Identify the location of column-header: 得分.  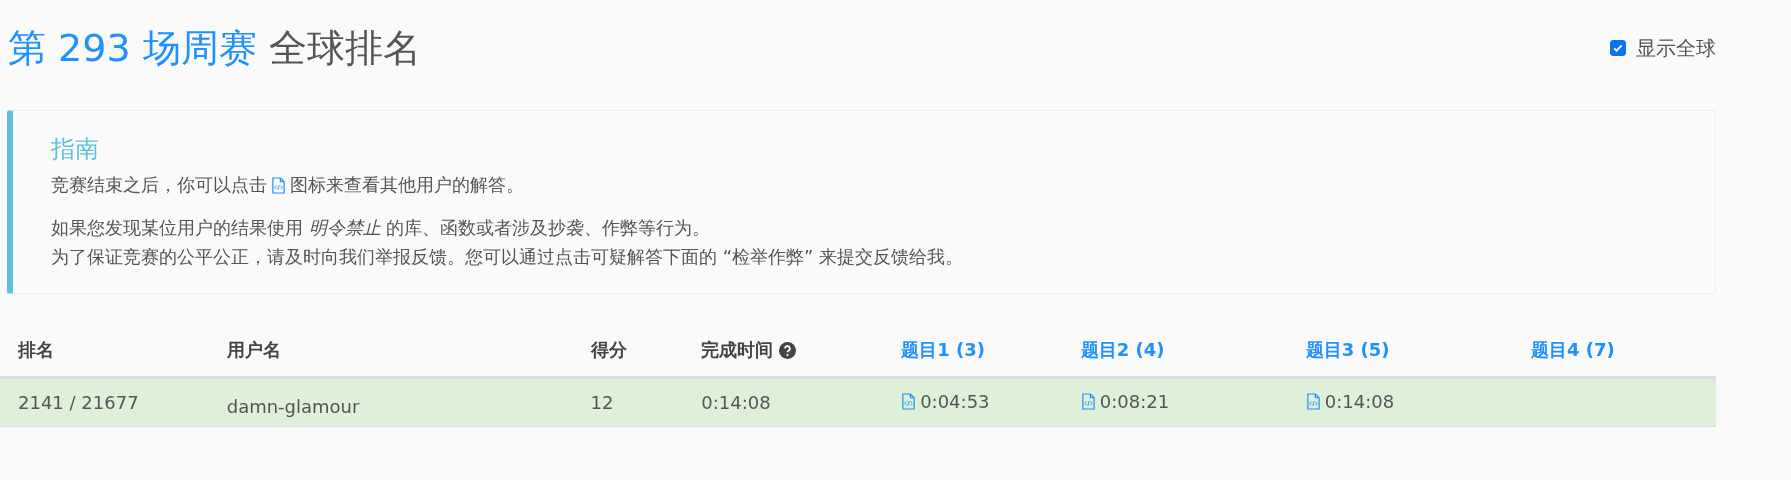
(608, 349).